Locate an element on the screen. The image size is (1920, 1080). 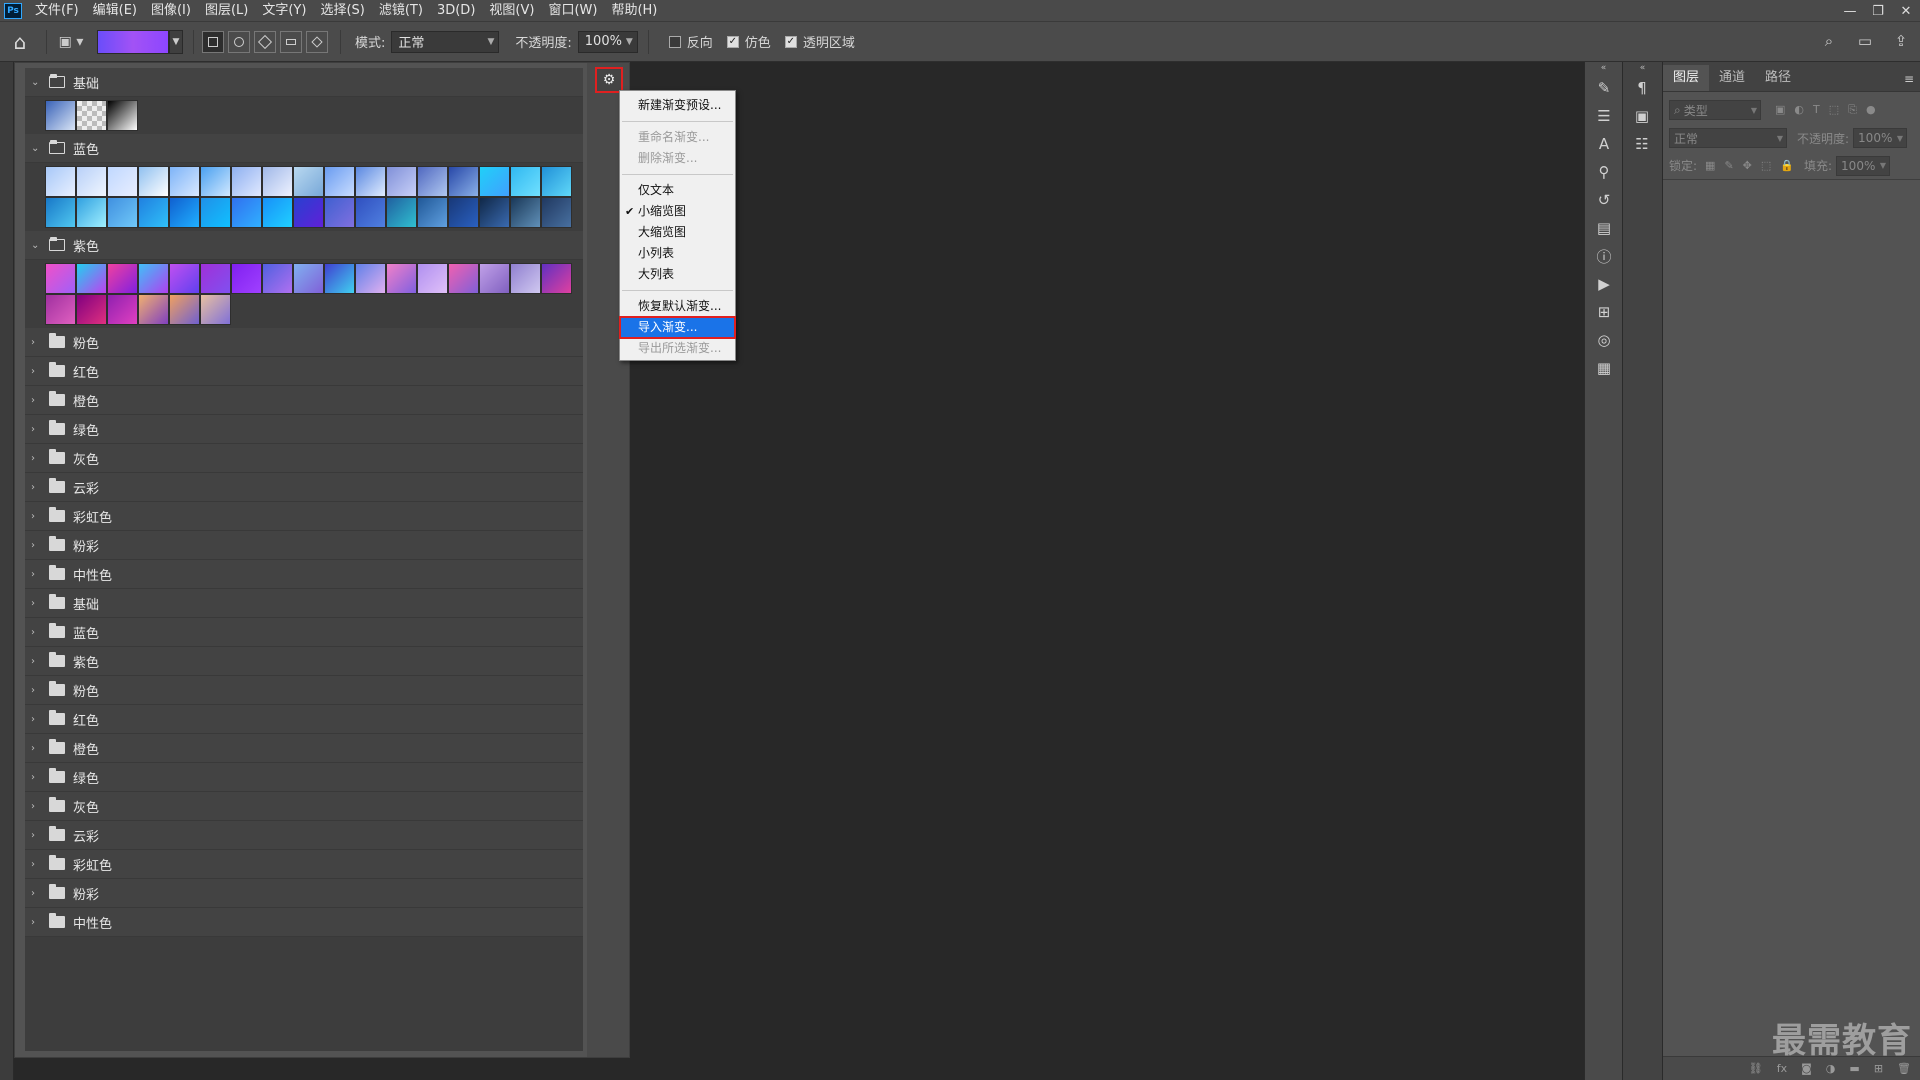
chevron-down-icon: ▼ is located at coordinates (176, 41).